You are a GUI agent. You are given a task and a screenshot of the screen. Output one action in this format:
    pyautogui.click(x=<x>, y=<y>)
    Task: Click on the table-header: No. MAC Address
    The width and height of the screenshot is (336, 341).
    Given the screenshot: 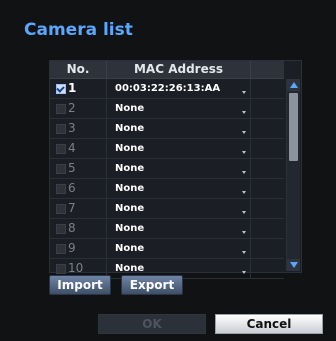 What is the action you would take?
    pyautogui.click(x=167, y=70)
    